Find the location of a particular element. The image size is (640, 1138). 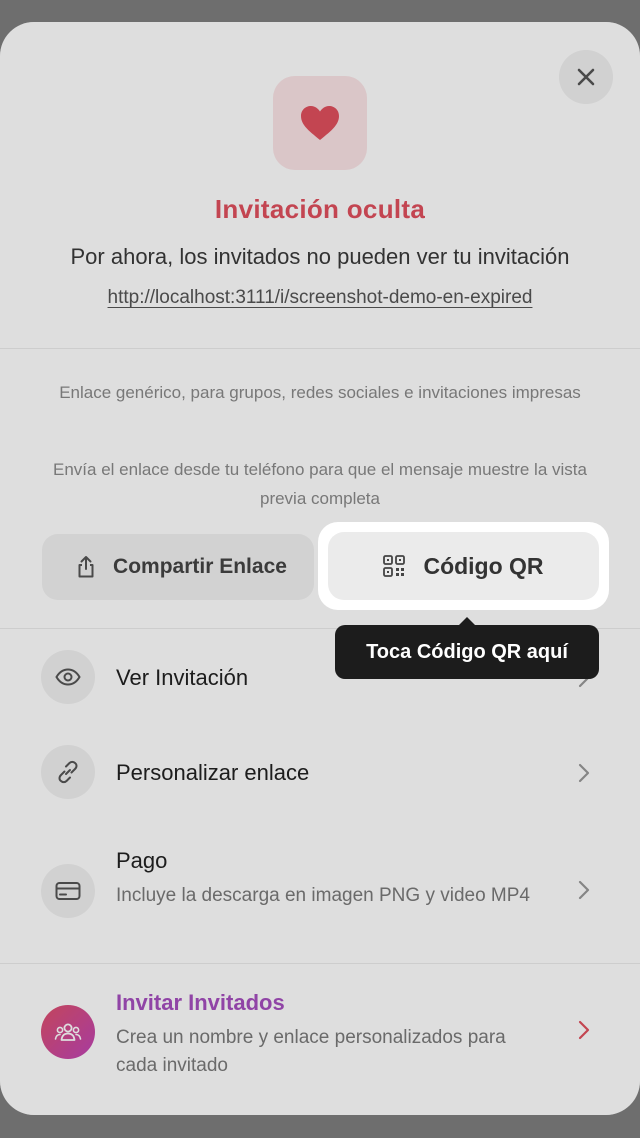

hero-heart-badge is located at coordinates (320, 123).